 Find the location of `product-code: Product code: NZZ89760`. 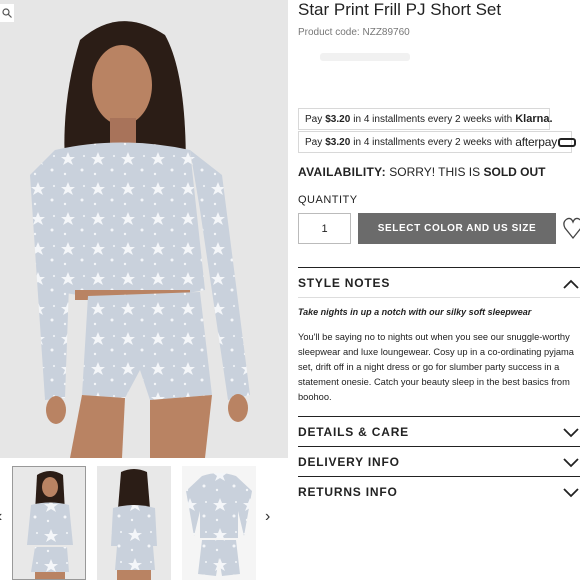

product-code: Product code: NZZ89760 is located at coordinates (354, 32).